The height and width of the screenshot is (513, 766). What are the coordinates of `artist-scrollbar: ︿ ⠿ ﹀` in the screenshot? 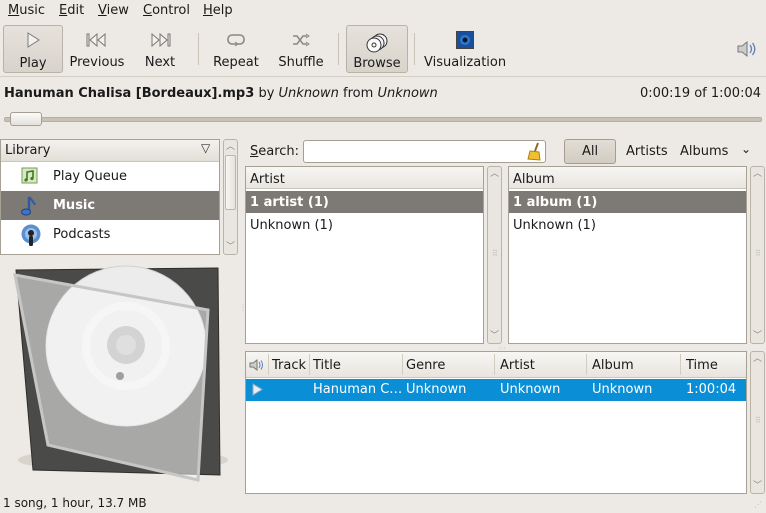 It's located at (494, 255).